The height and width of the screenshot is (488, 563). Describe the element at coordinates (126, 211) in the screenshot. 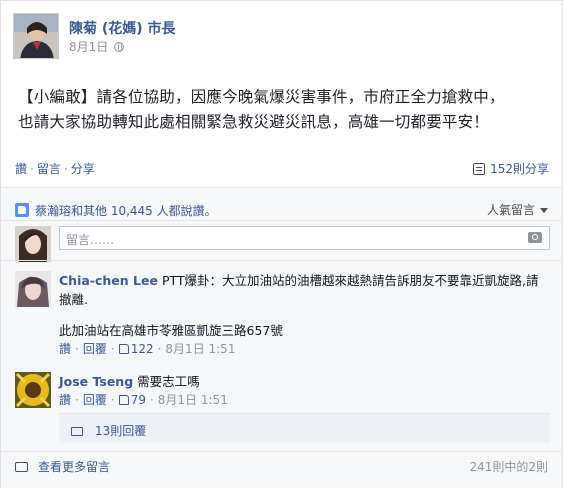

I see `likes-summary-text: 蔡瀚瑢和其他 10,445 人都說讚。` at that location.